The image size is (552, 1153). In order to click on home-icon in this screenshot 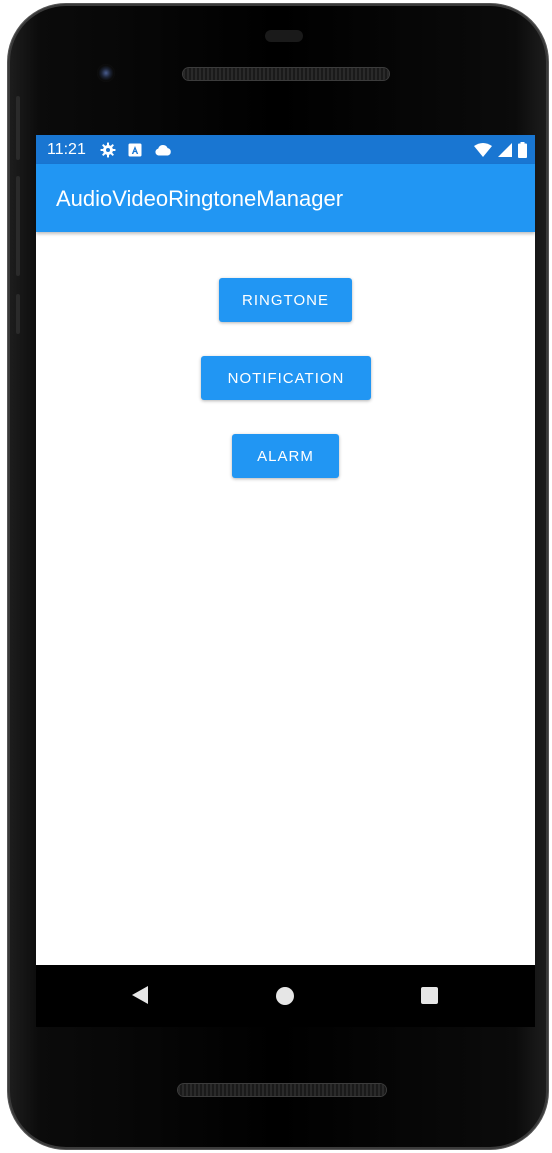, I will do `click(285, 996)`.